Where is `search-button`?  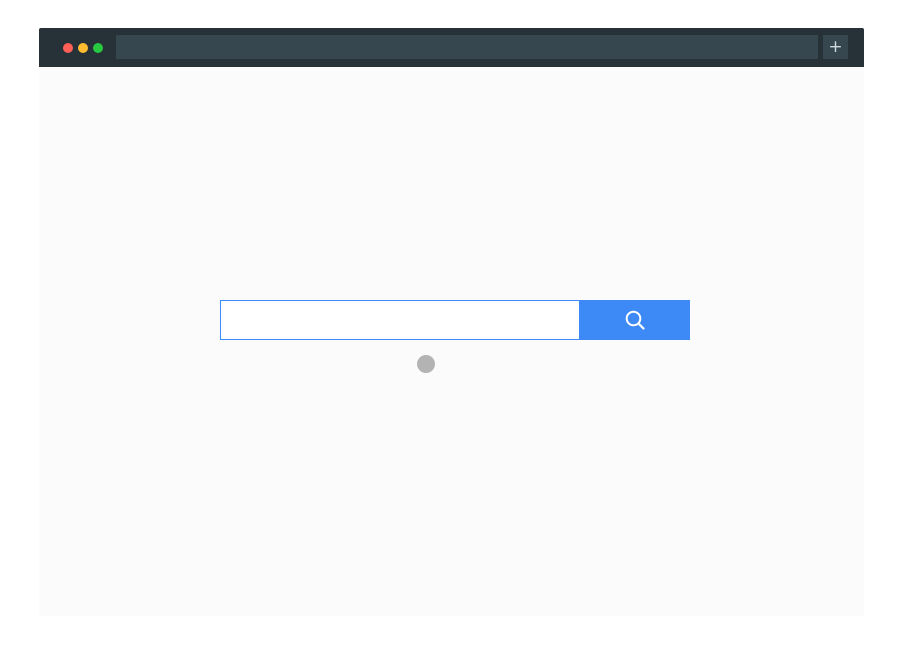
search-button is located at coordinates (634, 320).